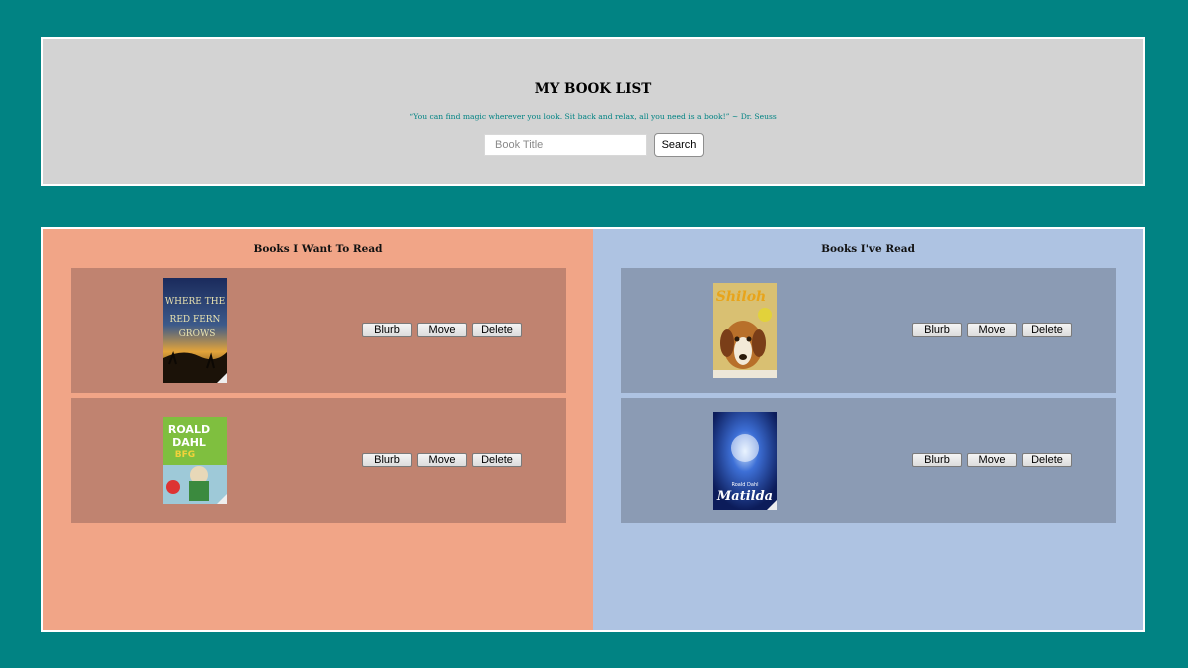  What do you see at coordinates (185, 455) in the screenshot?
I see `svg-text: BFG` at bounding box center [185, 455].